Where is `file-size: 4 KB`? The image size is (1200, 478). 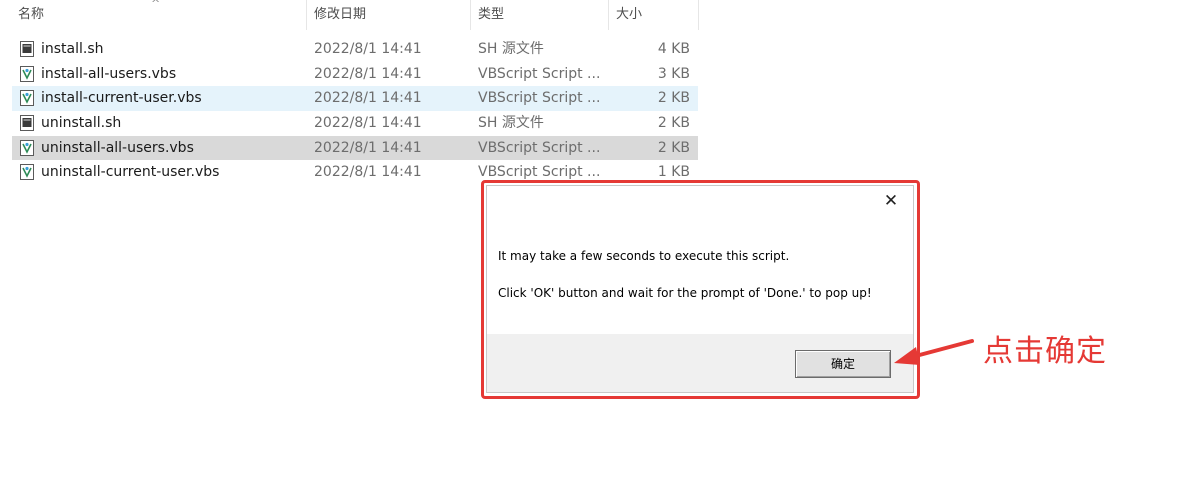
file-size: 4 KB is located at coordinates (673, 49).